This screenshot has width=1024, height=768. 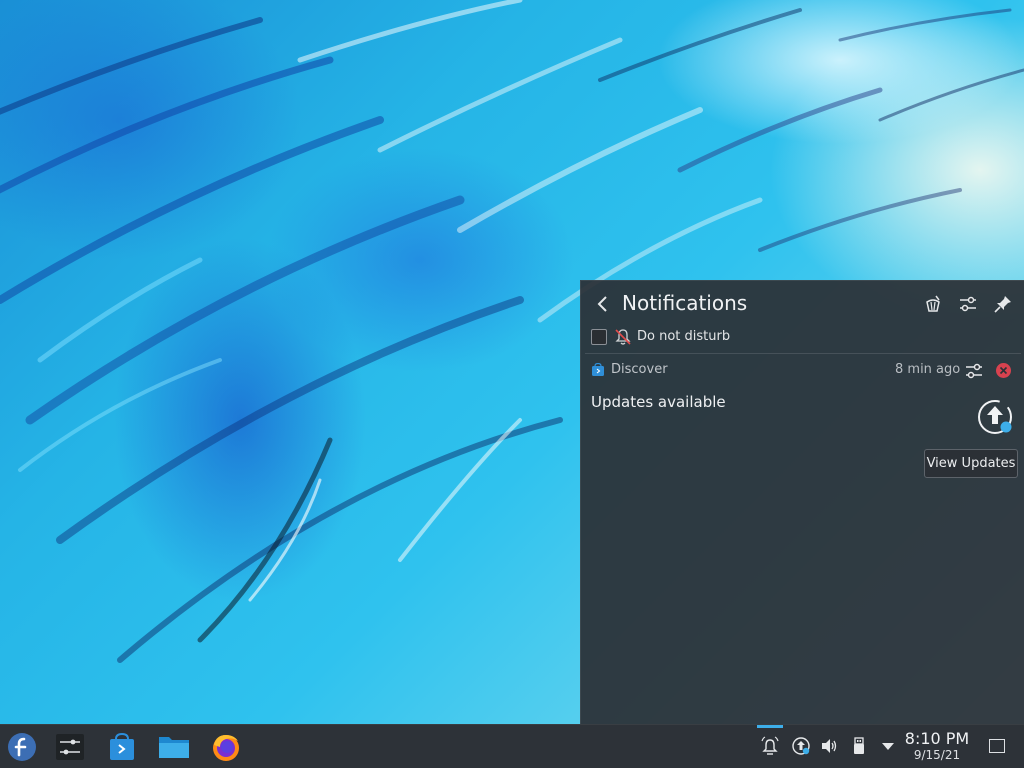 I want to click on do-not-disturb-label: Do not disturb, so click(x=683, y=336).